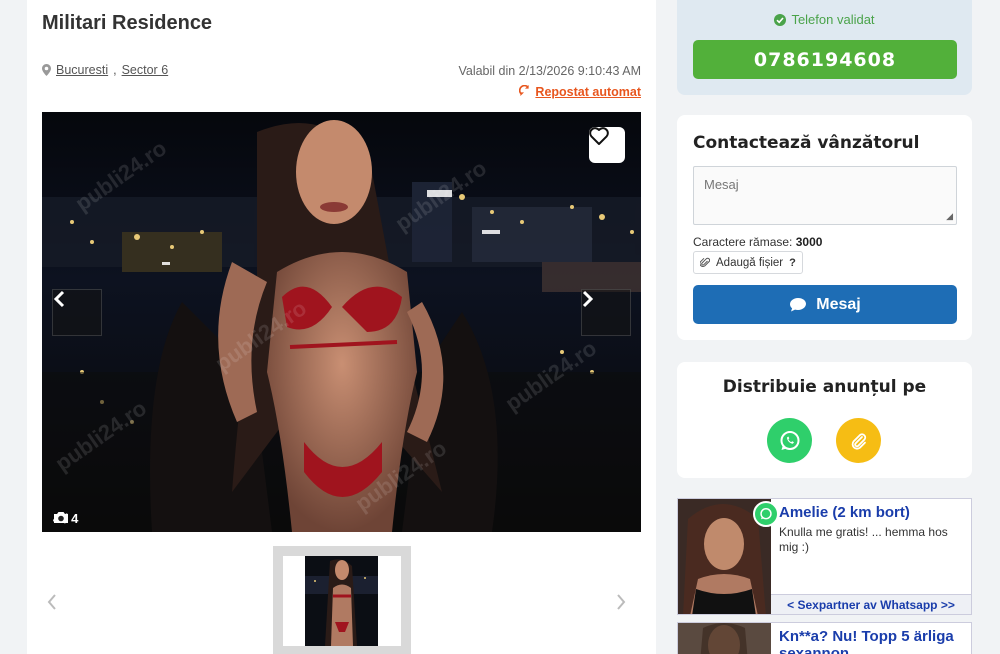  Describe the element at coordinates (871, 604) in the screenshot. I see `ad-link: < Sexpartner av Whatsapp >>` at that location.